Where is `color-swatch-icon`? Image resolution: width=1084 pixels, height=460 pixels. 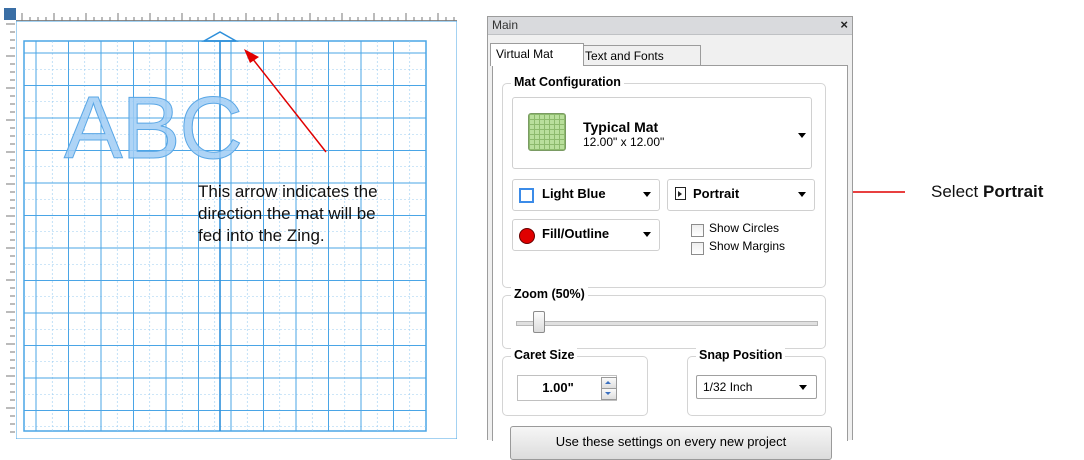 color-swatch-icon is located at coordinates (526, 195).